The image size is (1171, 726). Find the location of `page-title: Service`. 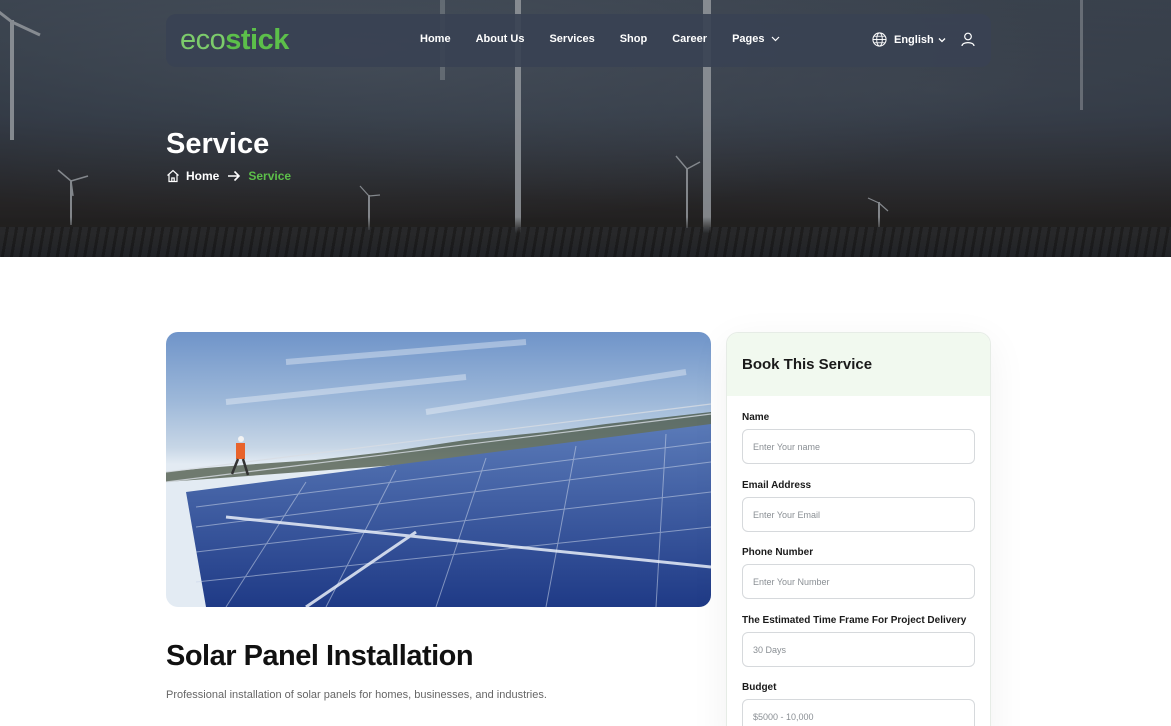

page-title: Service is located at coordinates (218, 144).